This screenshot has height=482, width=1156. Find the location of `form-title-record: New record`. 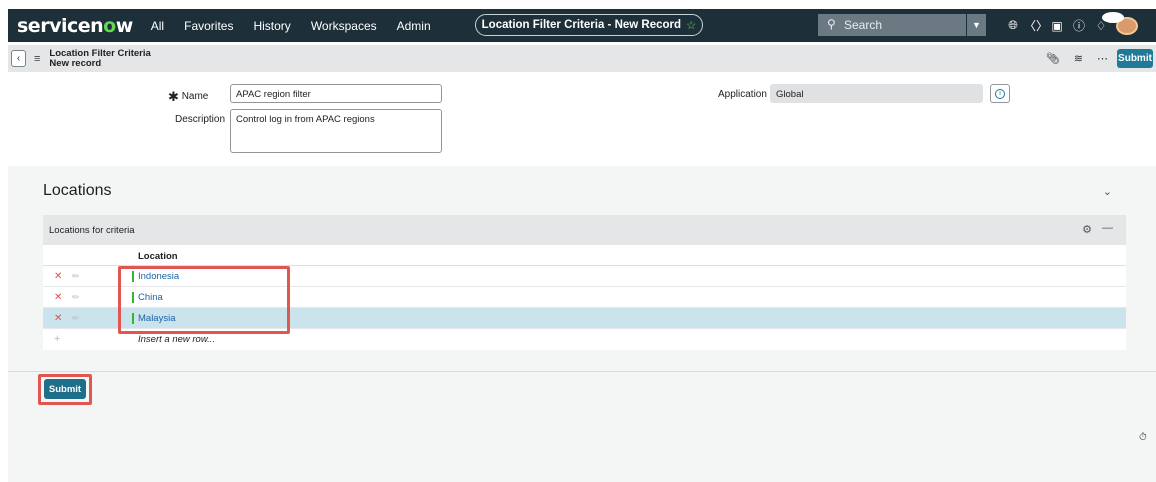

form-title-record: New record is located at coordinates (75, 63).